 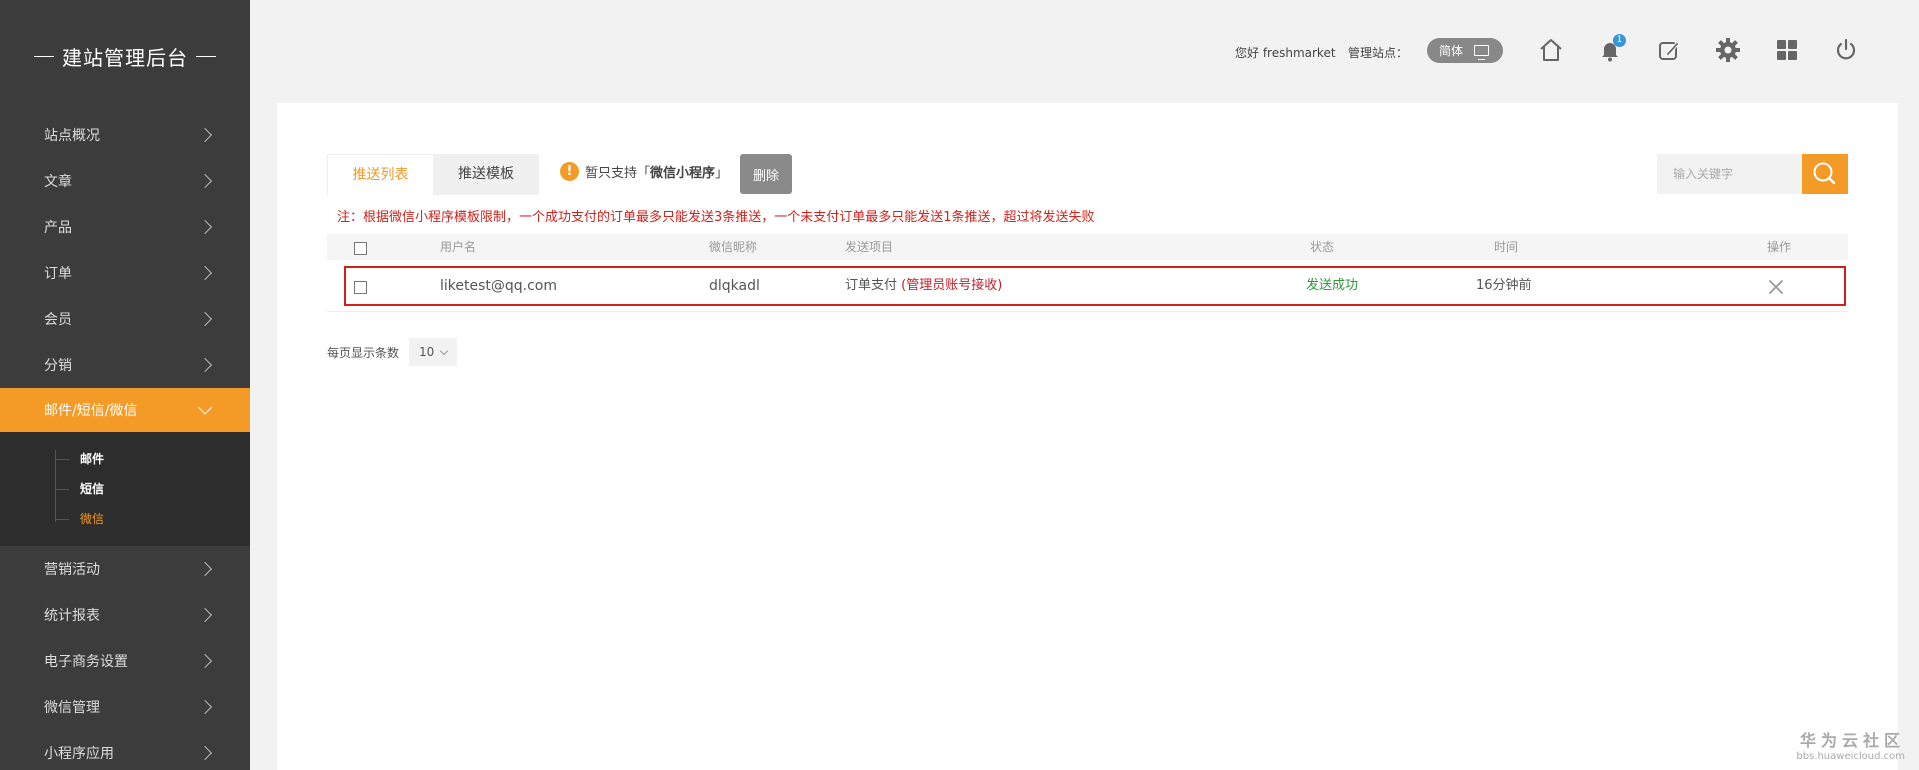 What do you see at coordinates (380, 174) in the screenshot?
I see `tab-push-list: 推送列表` at bounding box center [380, 174].